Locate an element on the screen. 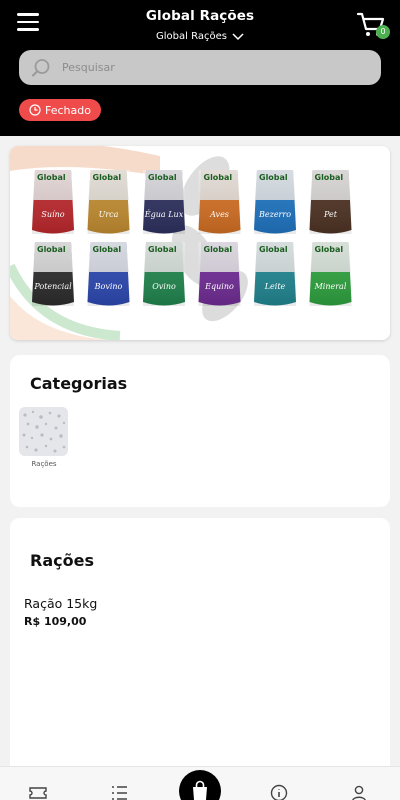 The height and width of the screenshot is (800, 400). clock-icon is located at coordinates (35, 110).